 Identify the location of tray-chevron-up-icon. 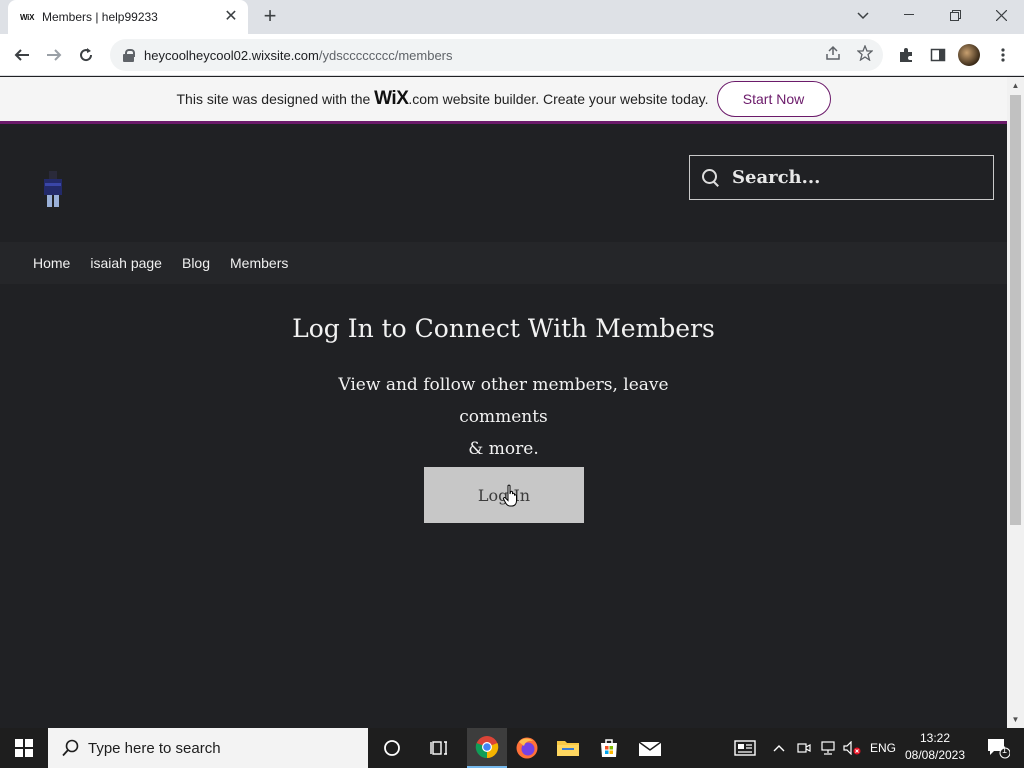
(779, 748).